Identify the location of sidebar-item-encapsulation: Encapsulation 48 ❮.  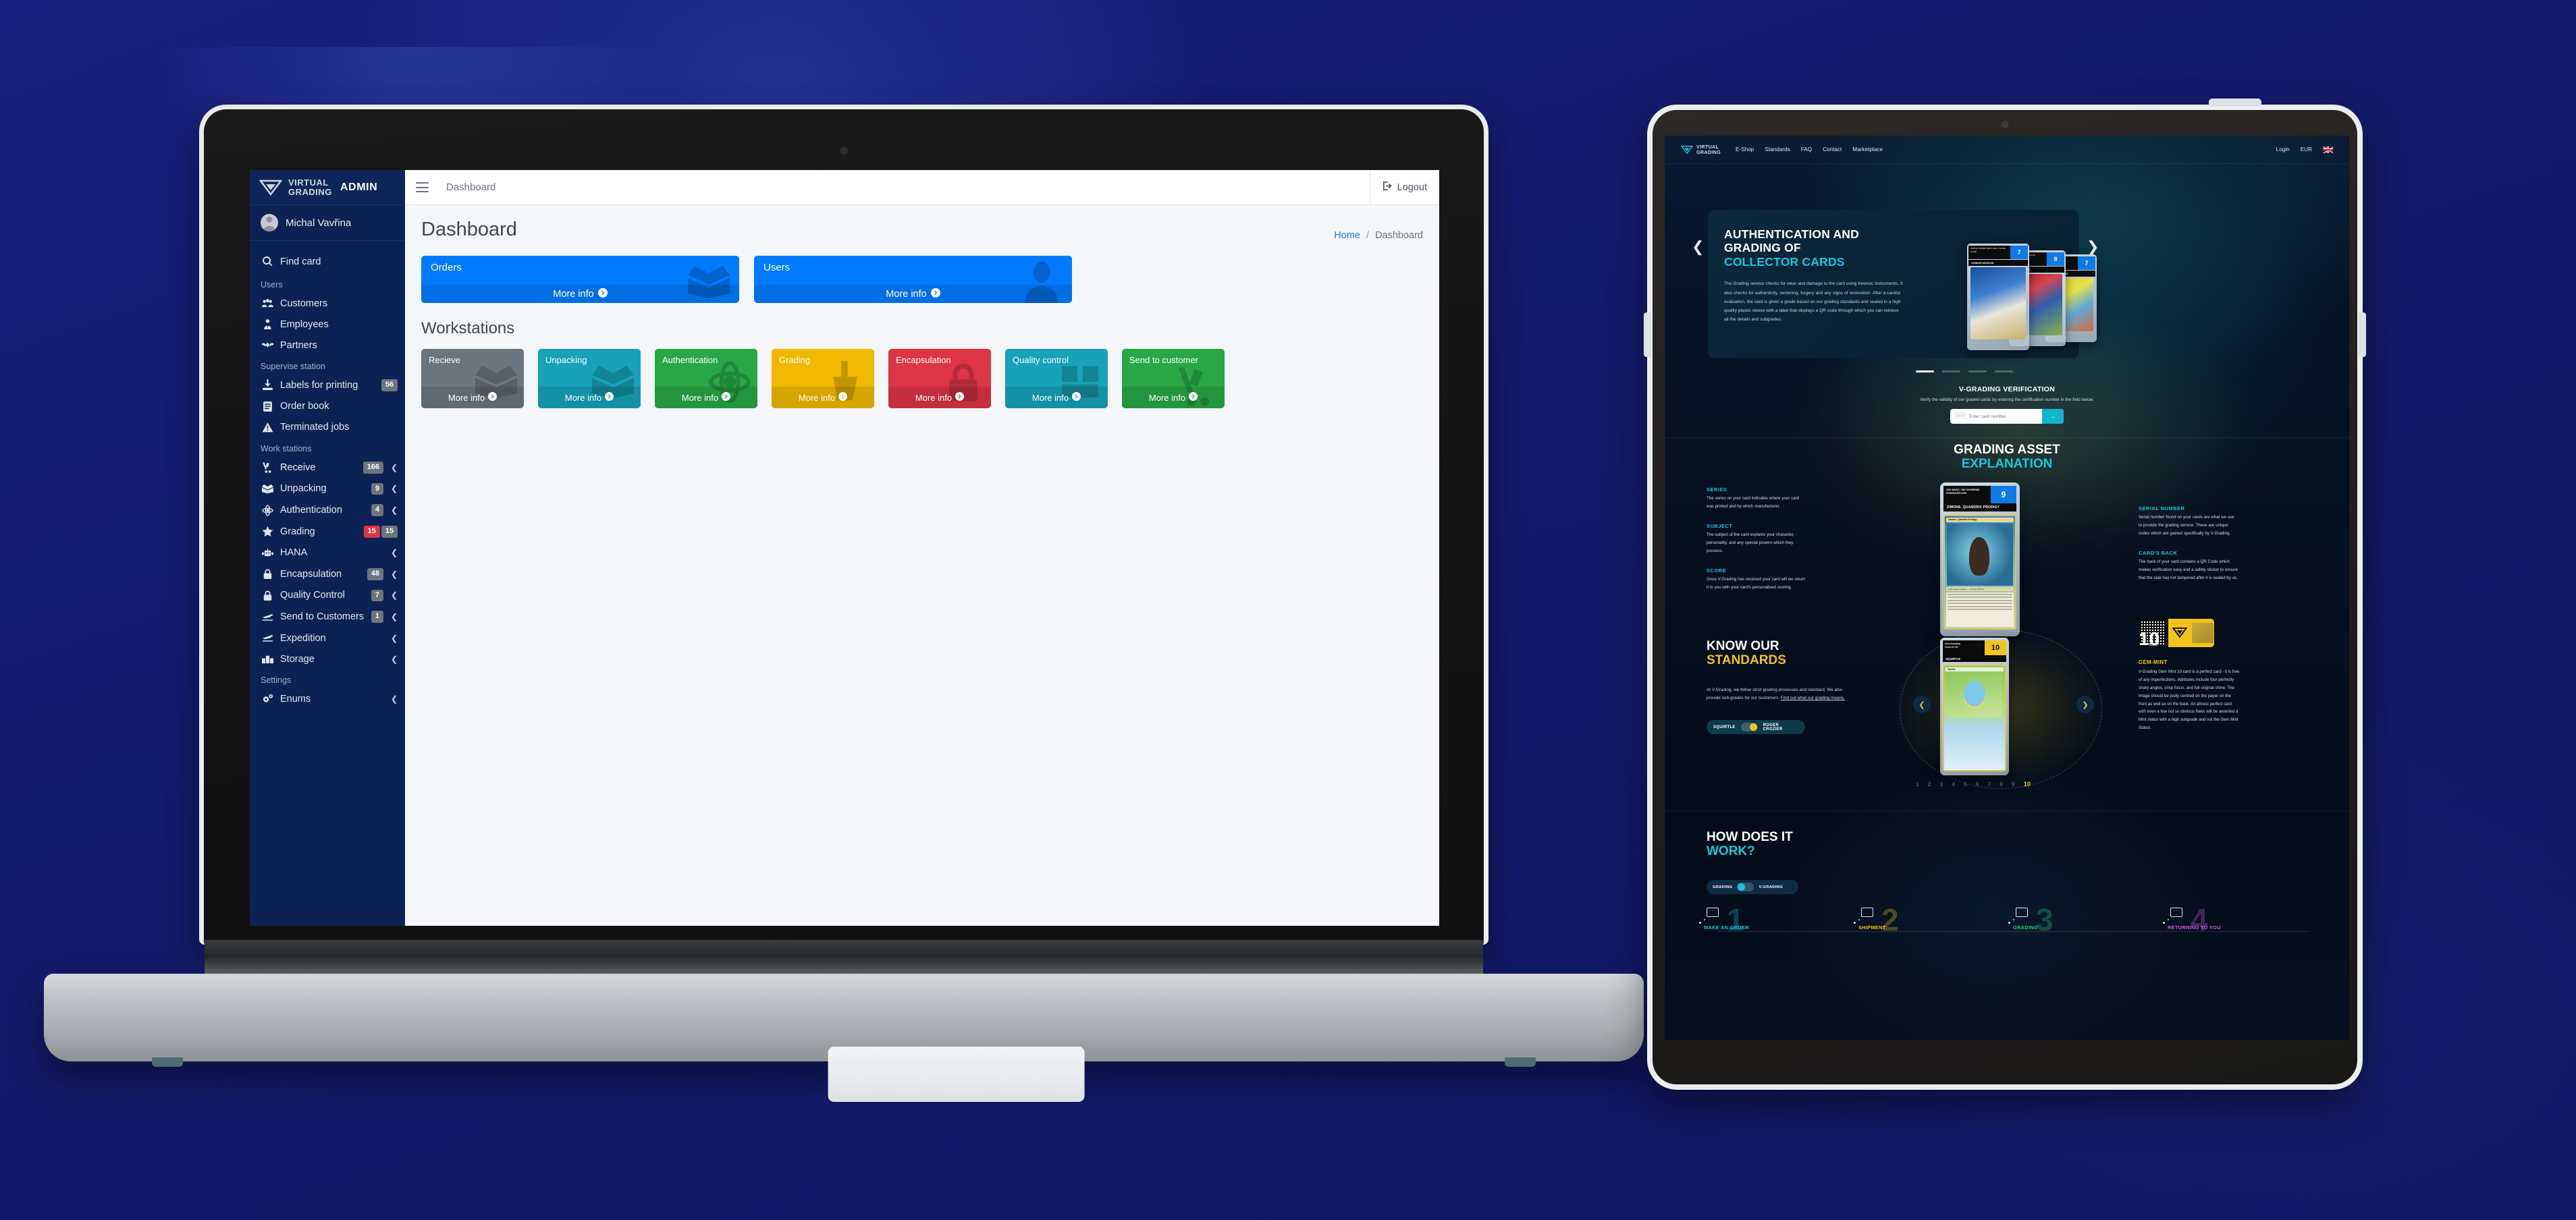
(328, 574).